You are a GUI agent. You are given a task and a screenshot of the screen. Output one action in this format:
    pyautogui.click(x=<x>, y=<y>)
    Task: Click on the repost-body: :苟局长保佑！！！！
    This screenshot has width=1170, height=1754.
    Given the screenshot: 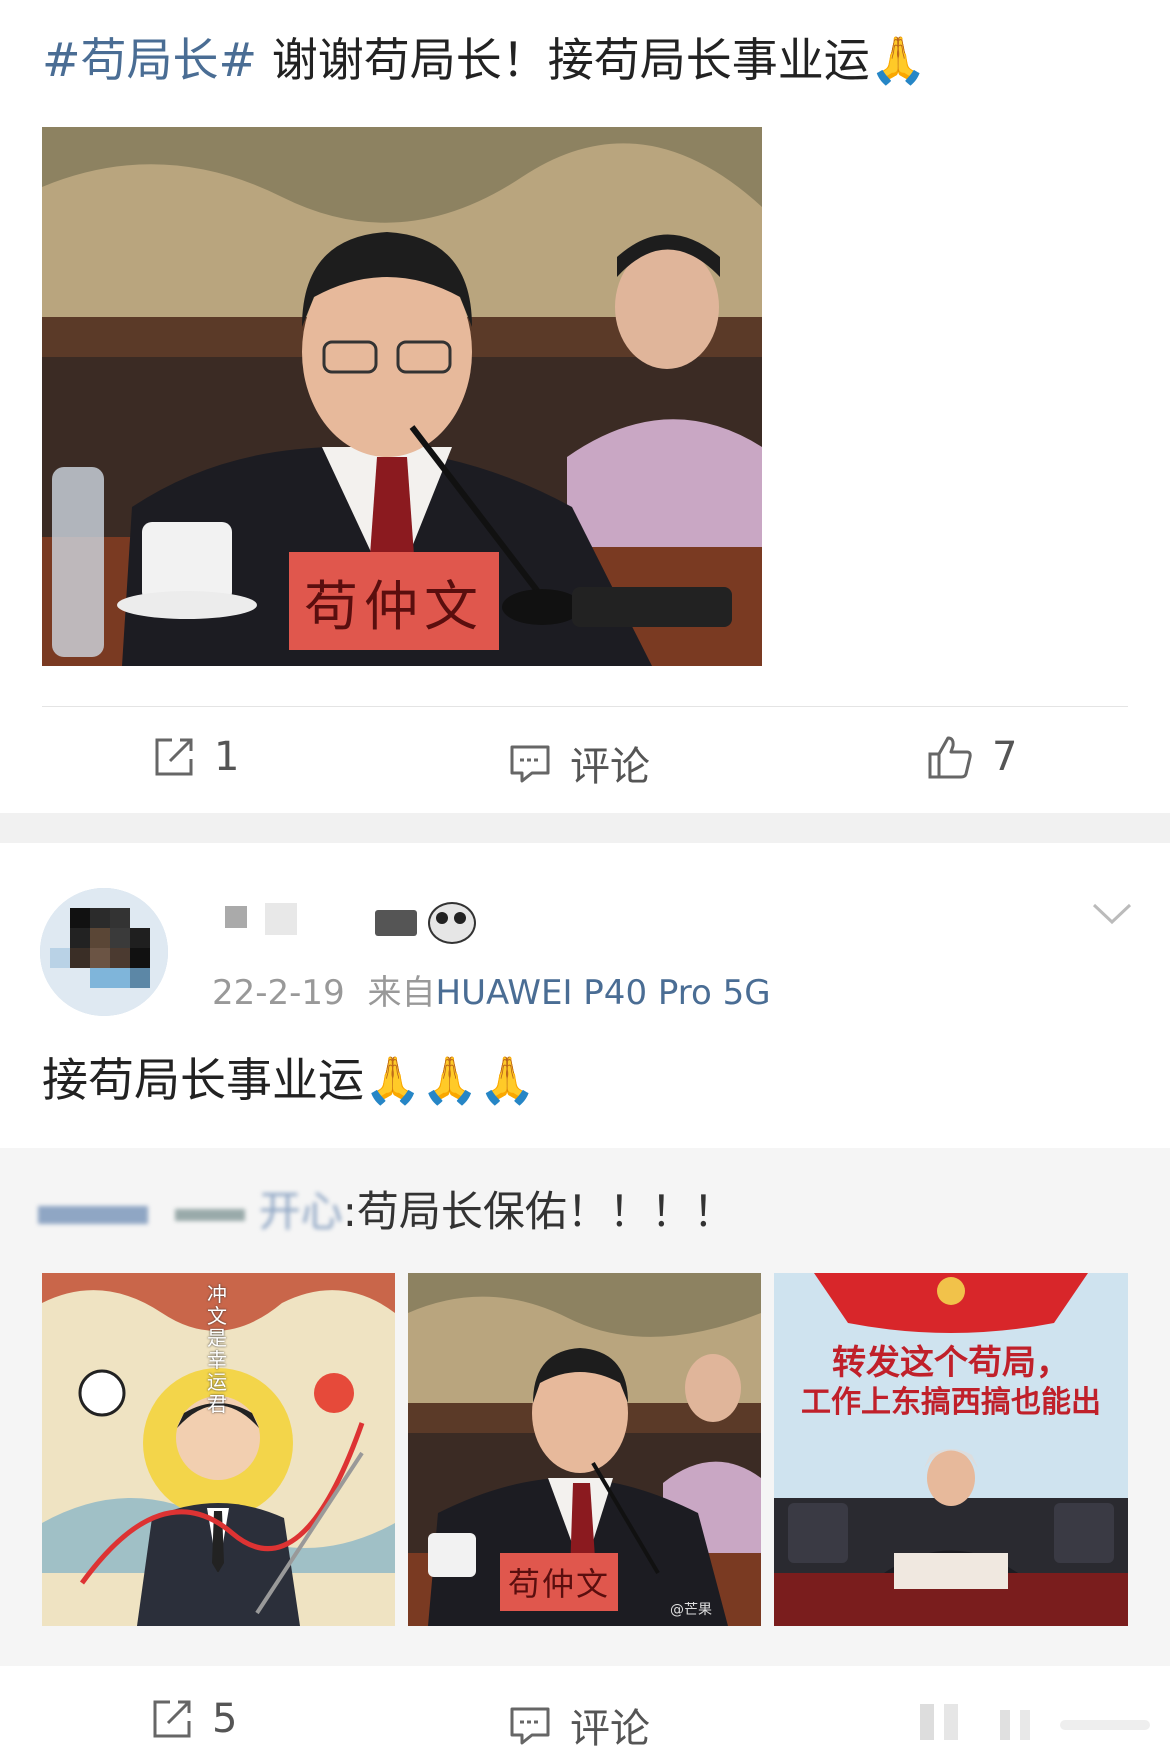 What is the action you would take?
    pyautogui.click(x=538, y=1211)
    